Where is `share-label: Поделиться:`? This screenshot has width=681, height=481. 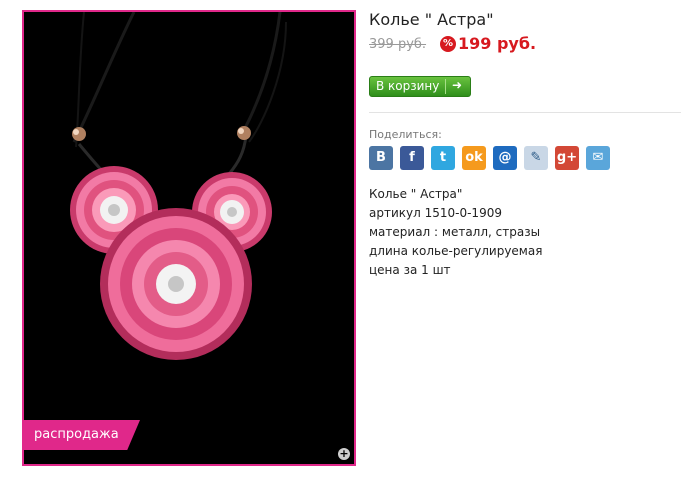 share-label: Поделиться: is located at coordinates (405, 134).